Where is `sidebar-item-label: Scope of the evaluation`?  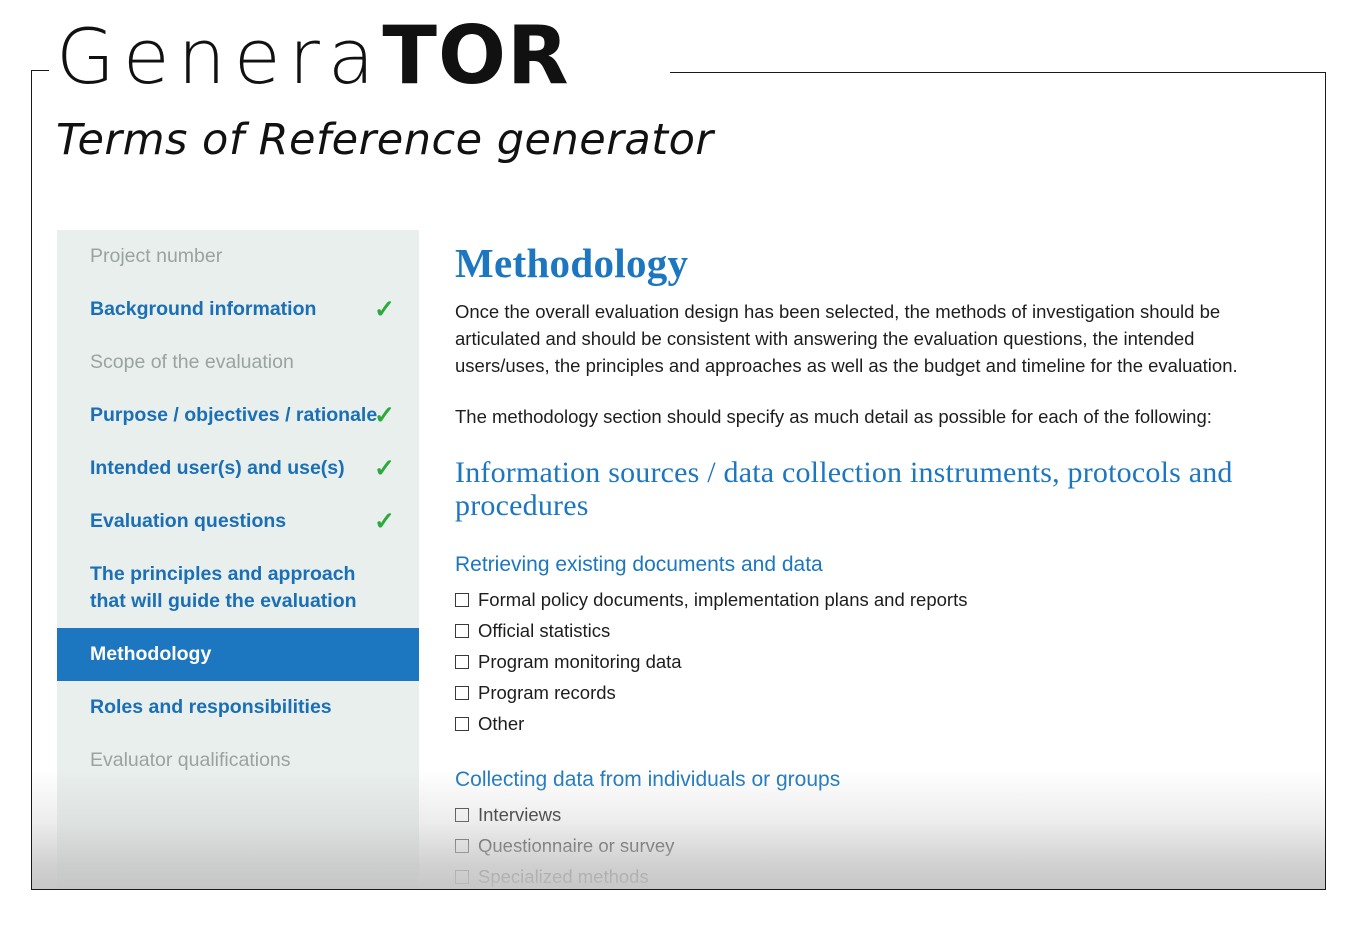 sidebar-item-label: Scope of the evaluation is located at coordinates (192, 362).